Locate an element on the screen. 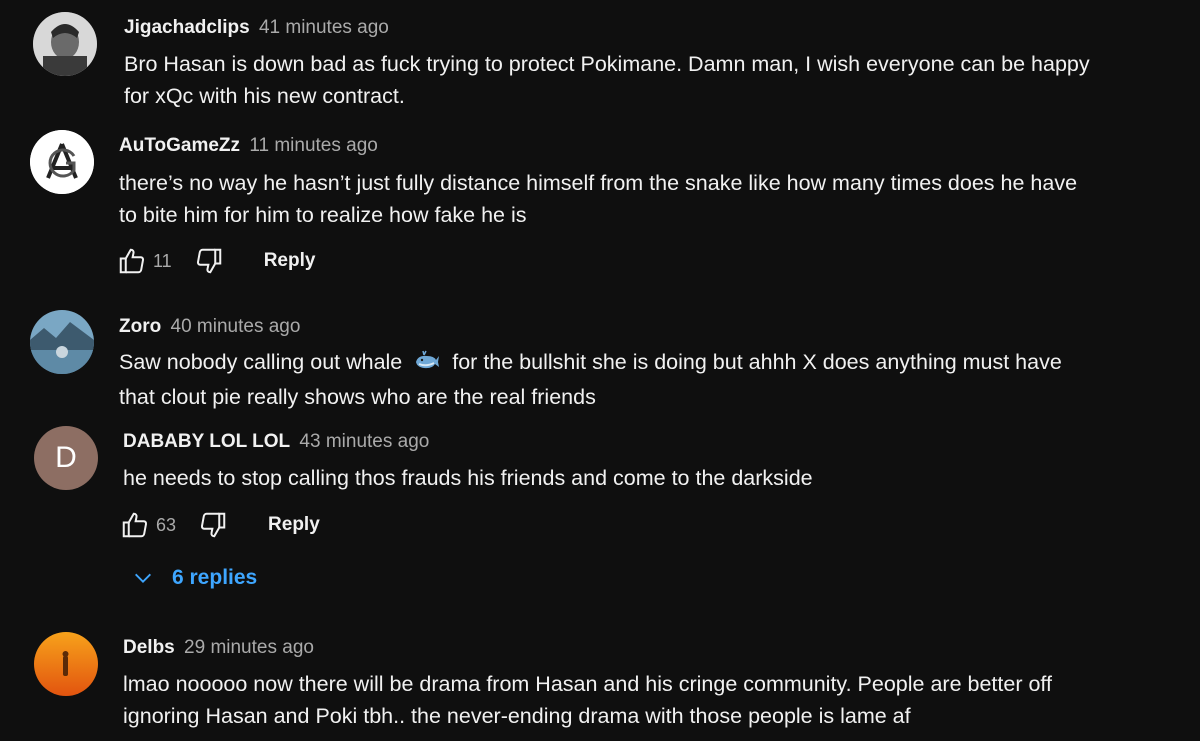 This screenshot has width=1200, height=741. comment-actions: 11 Reply is located at coordinates (216, 261).